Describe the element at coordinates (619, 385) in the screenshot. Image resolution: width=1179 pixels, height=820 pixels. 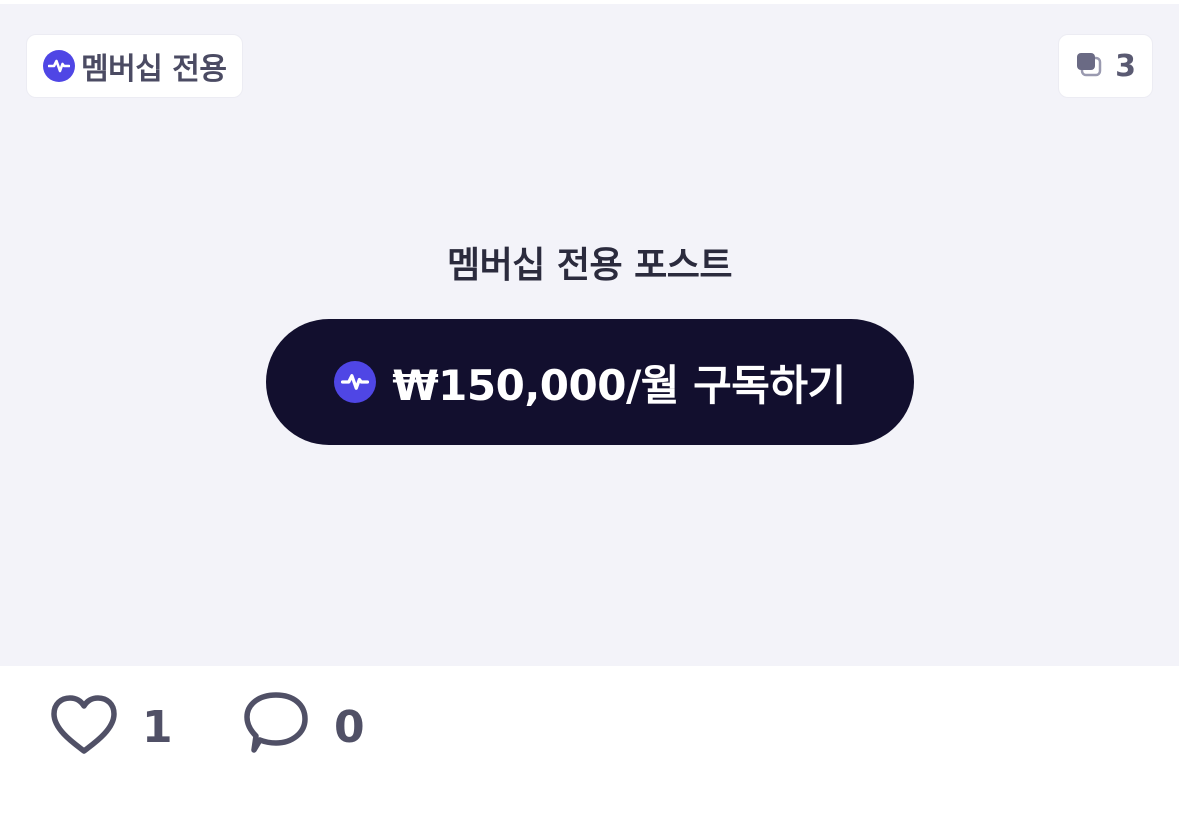
I see `subscribe-button-label: ₩150,000/월 구독하기` at that location.